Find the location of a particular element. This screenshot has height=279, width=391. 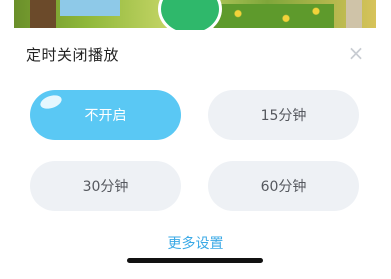

option-label: 60分钟 is located at coordinates (283, 187).